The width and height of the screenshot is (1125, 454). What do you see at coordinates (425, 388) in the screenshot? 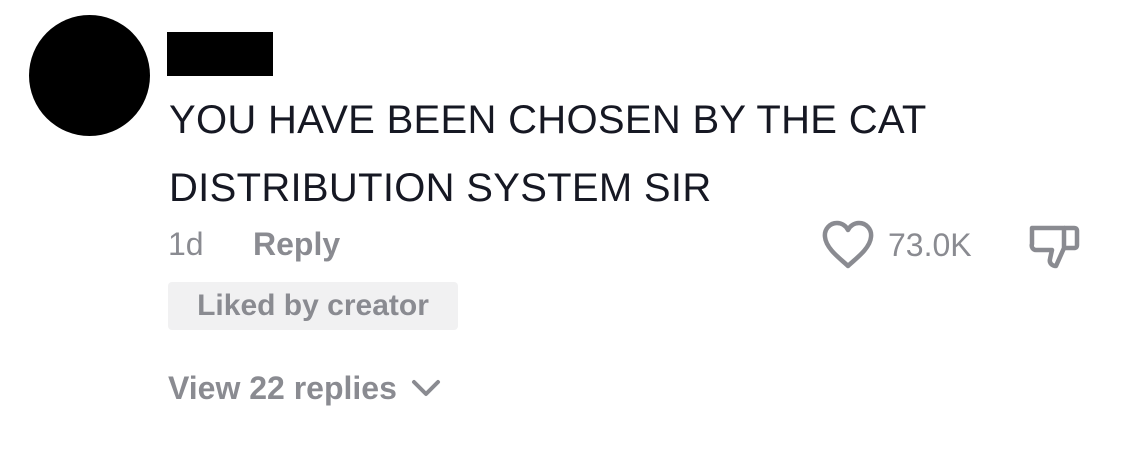
I see `chevron-down-icon` at bounding box center [425, 388].